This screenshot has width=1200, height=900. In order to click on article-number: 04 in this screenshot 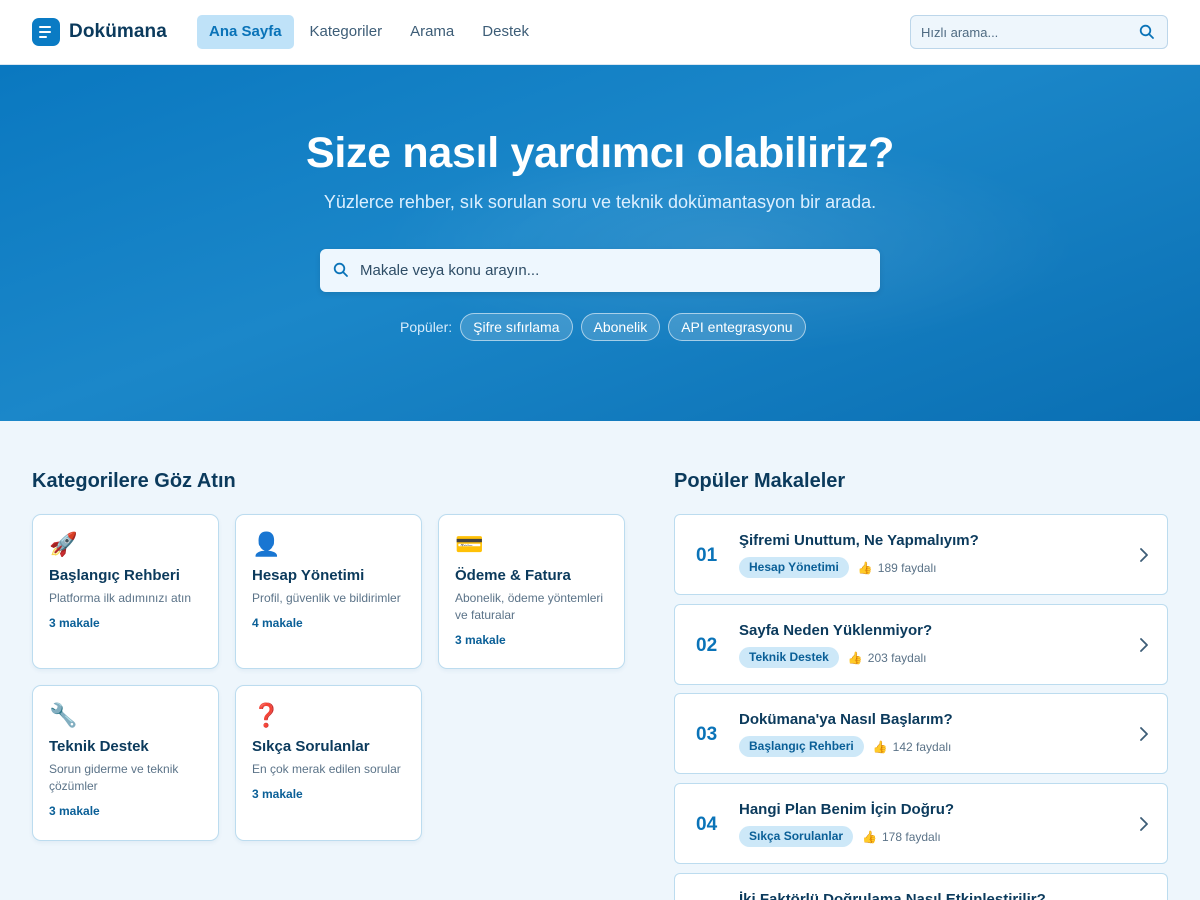, I will do `click(707, 824)`.